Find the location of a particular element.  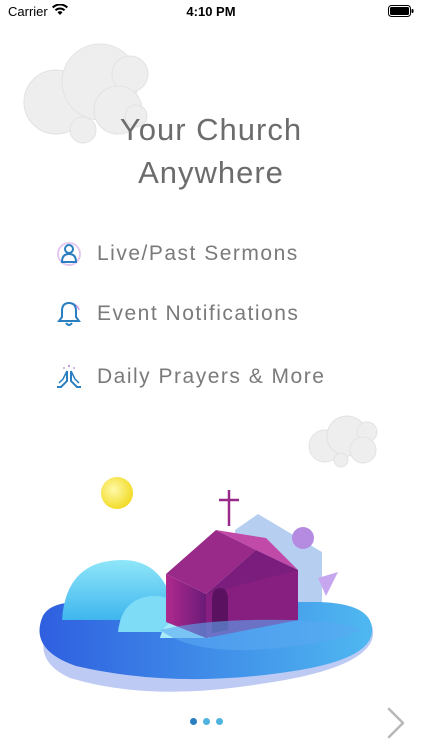

chevron-right-icon is located at coordinates (396, 723).